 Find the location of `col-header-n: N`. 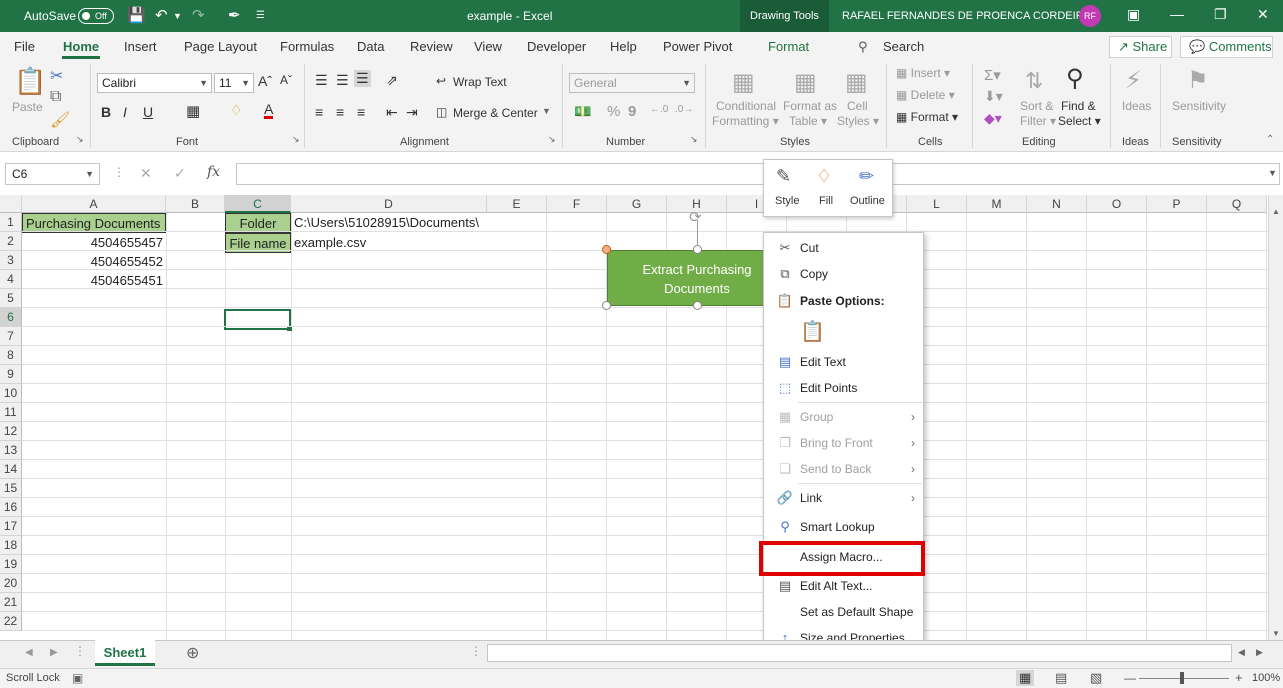

col-header-n: N is located at coordinates (1057, 204).